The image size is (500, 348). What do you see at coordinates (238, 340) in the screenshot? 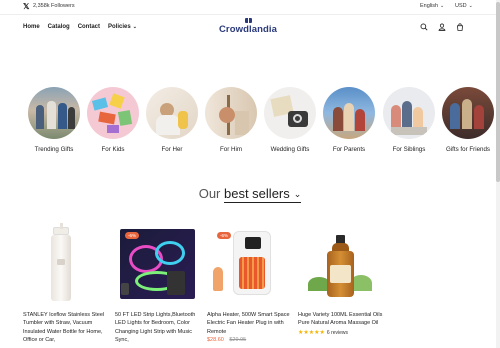
I see `compare-price: $29.95` at bounding box center [238, 340].